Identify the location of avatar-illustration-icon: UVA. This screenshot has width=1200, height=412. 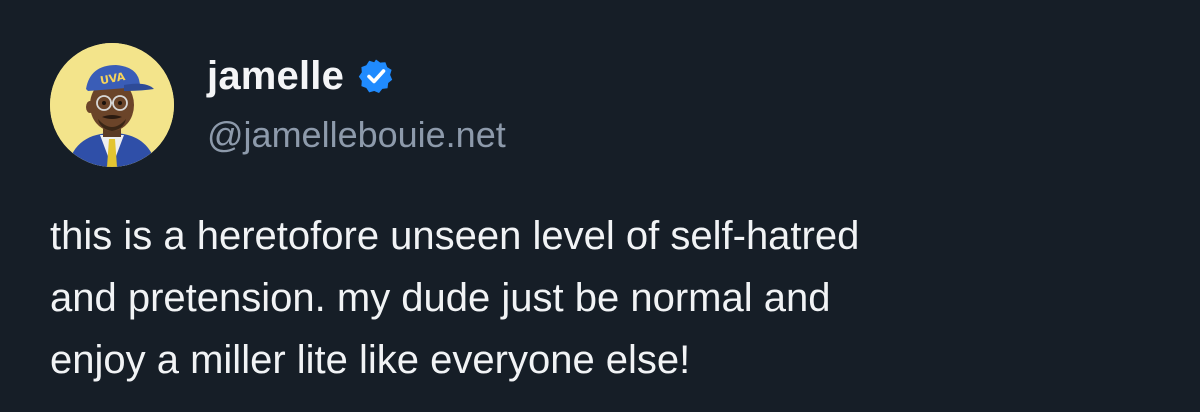
(112, 105).